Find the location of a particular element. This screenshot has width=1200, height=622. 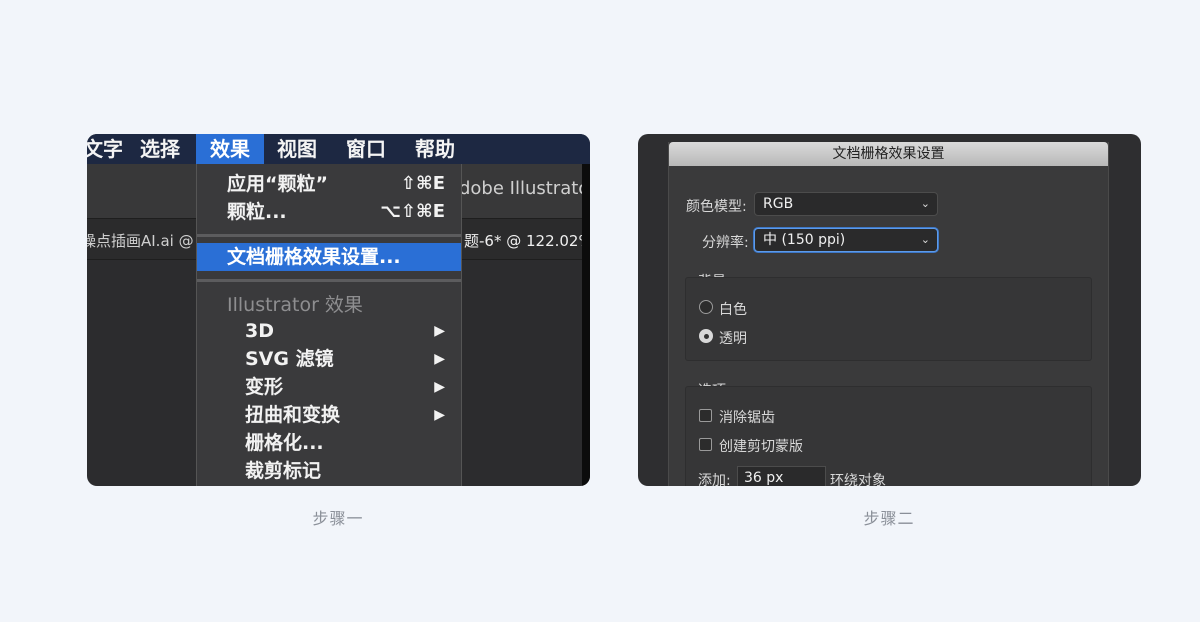

radio-transparent-label: 透明 is located at coordinates (733, 339).